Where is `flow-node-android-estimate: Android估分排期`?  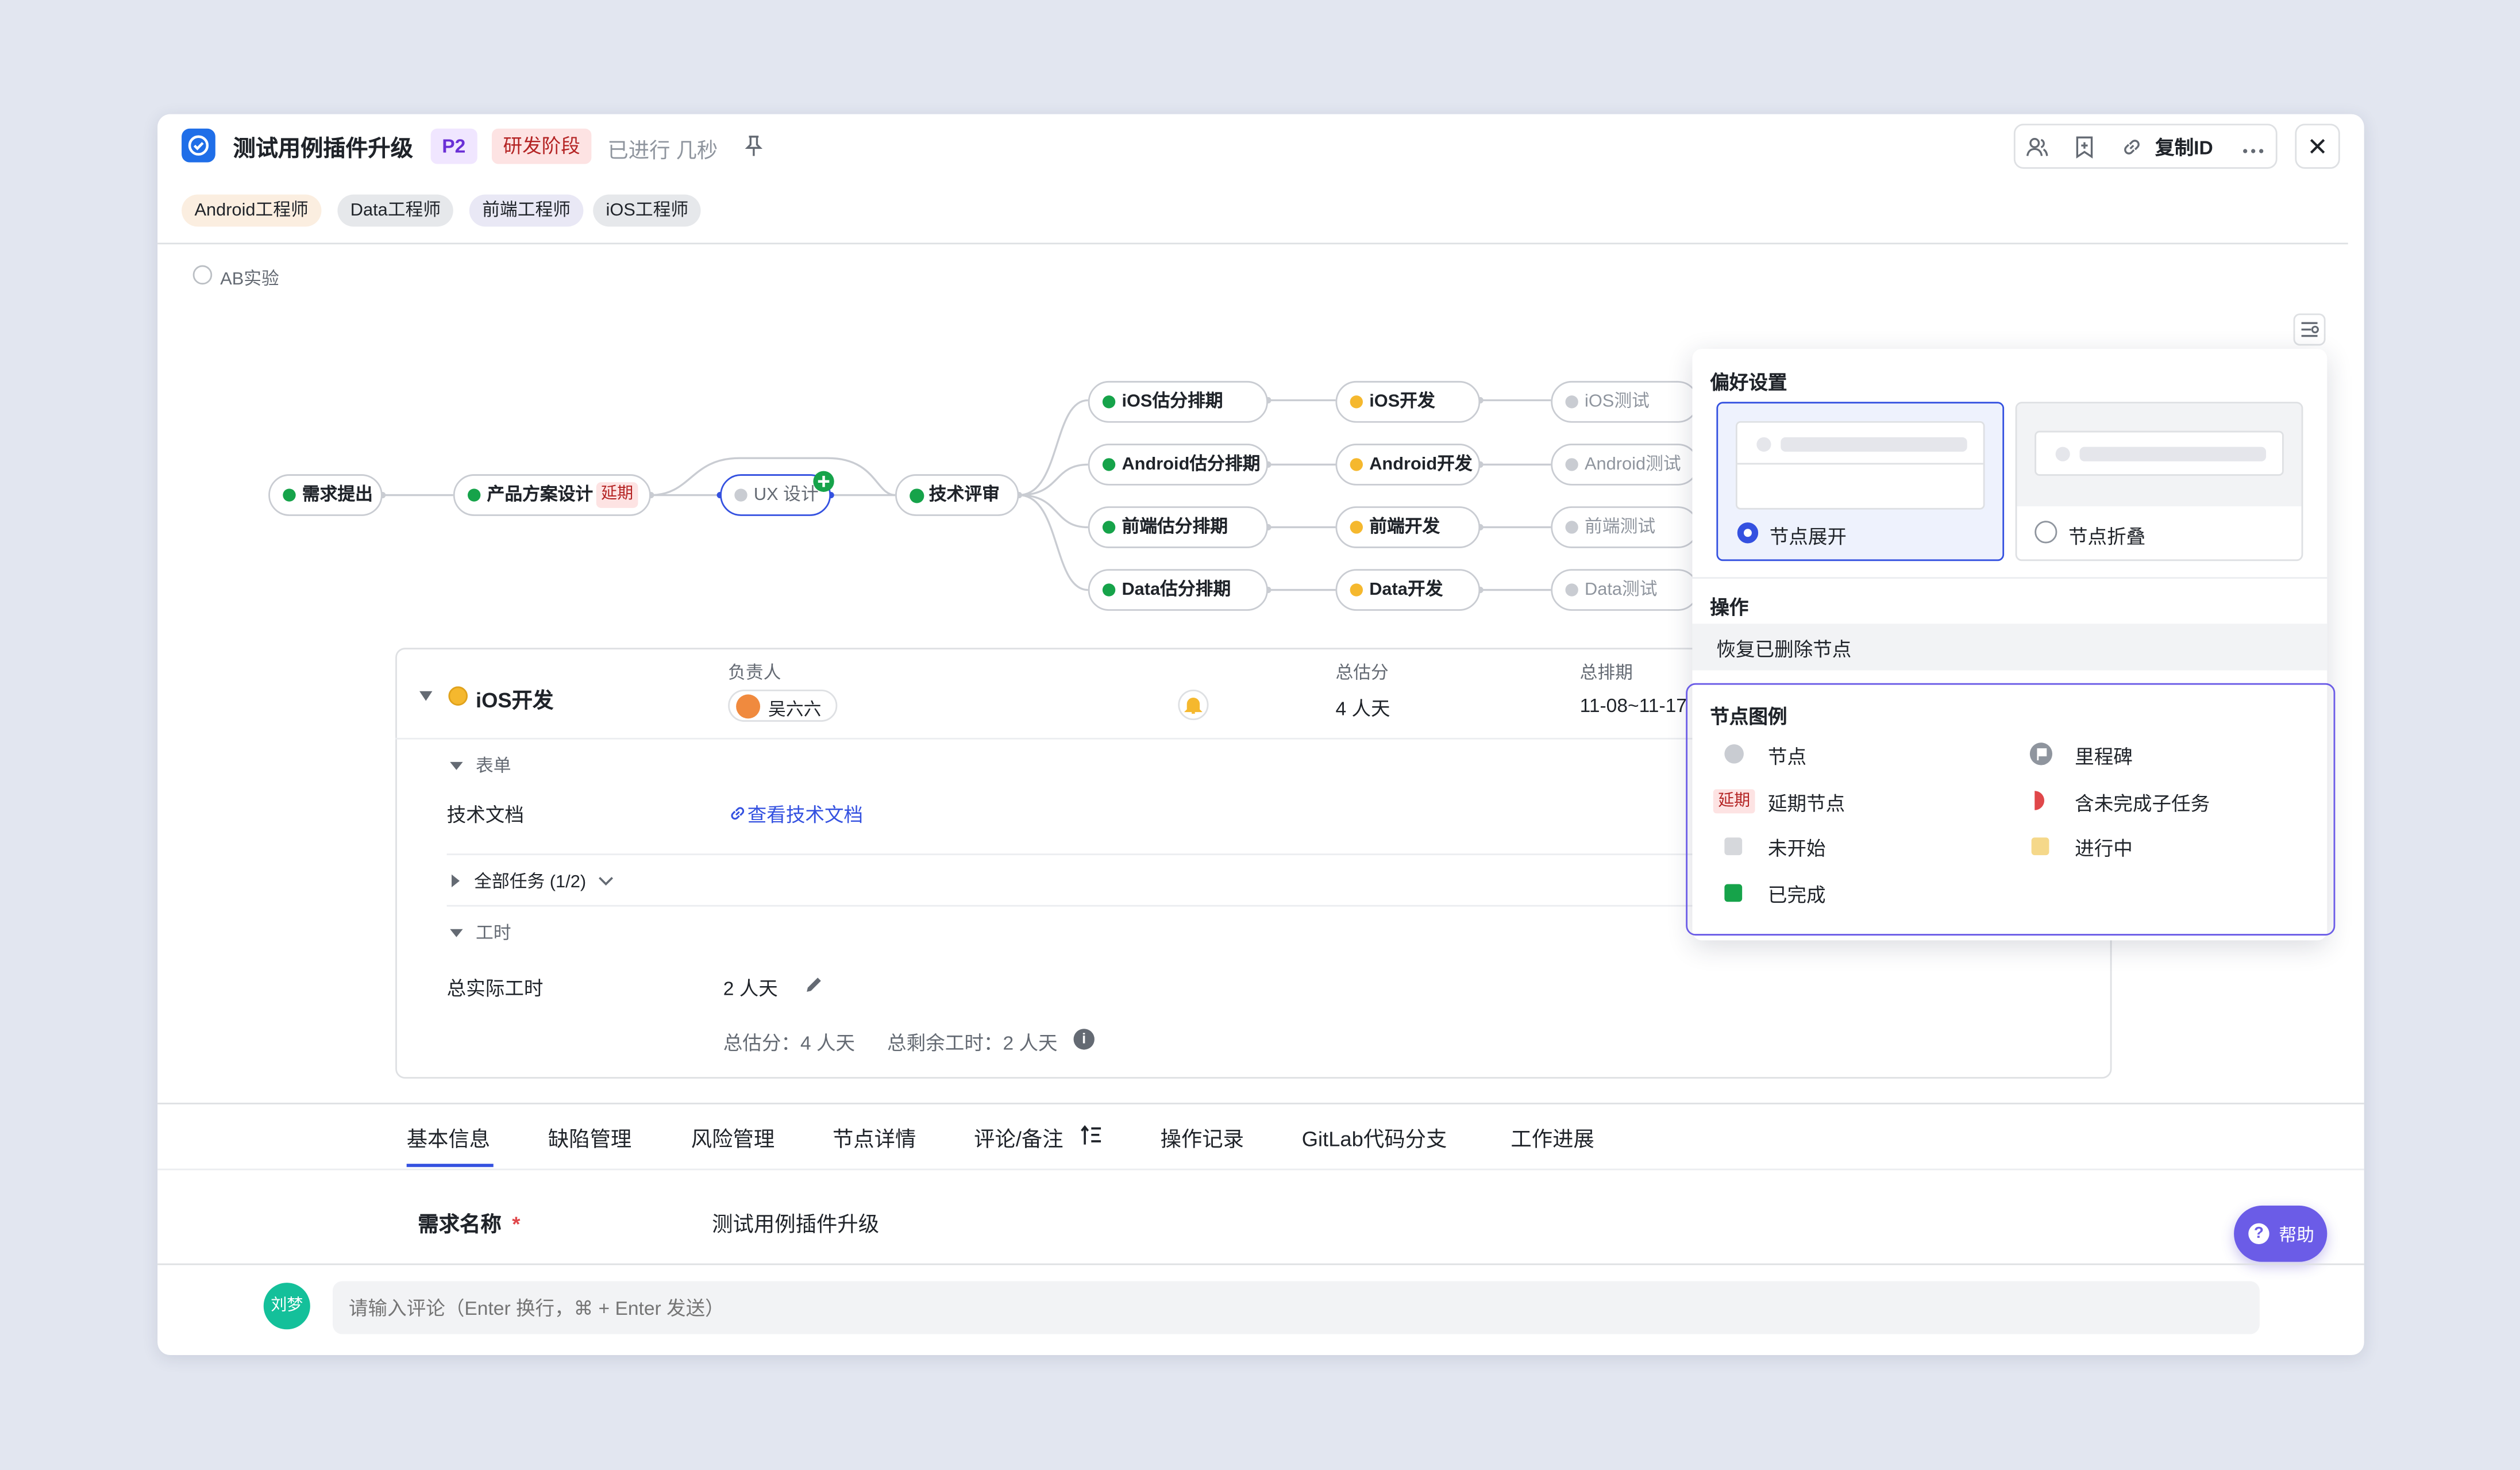 flow-node-android-estimate: Android估分排期 is located at coordinates (1178, 465).